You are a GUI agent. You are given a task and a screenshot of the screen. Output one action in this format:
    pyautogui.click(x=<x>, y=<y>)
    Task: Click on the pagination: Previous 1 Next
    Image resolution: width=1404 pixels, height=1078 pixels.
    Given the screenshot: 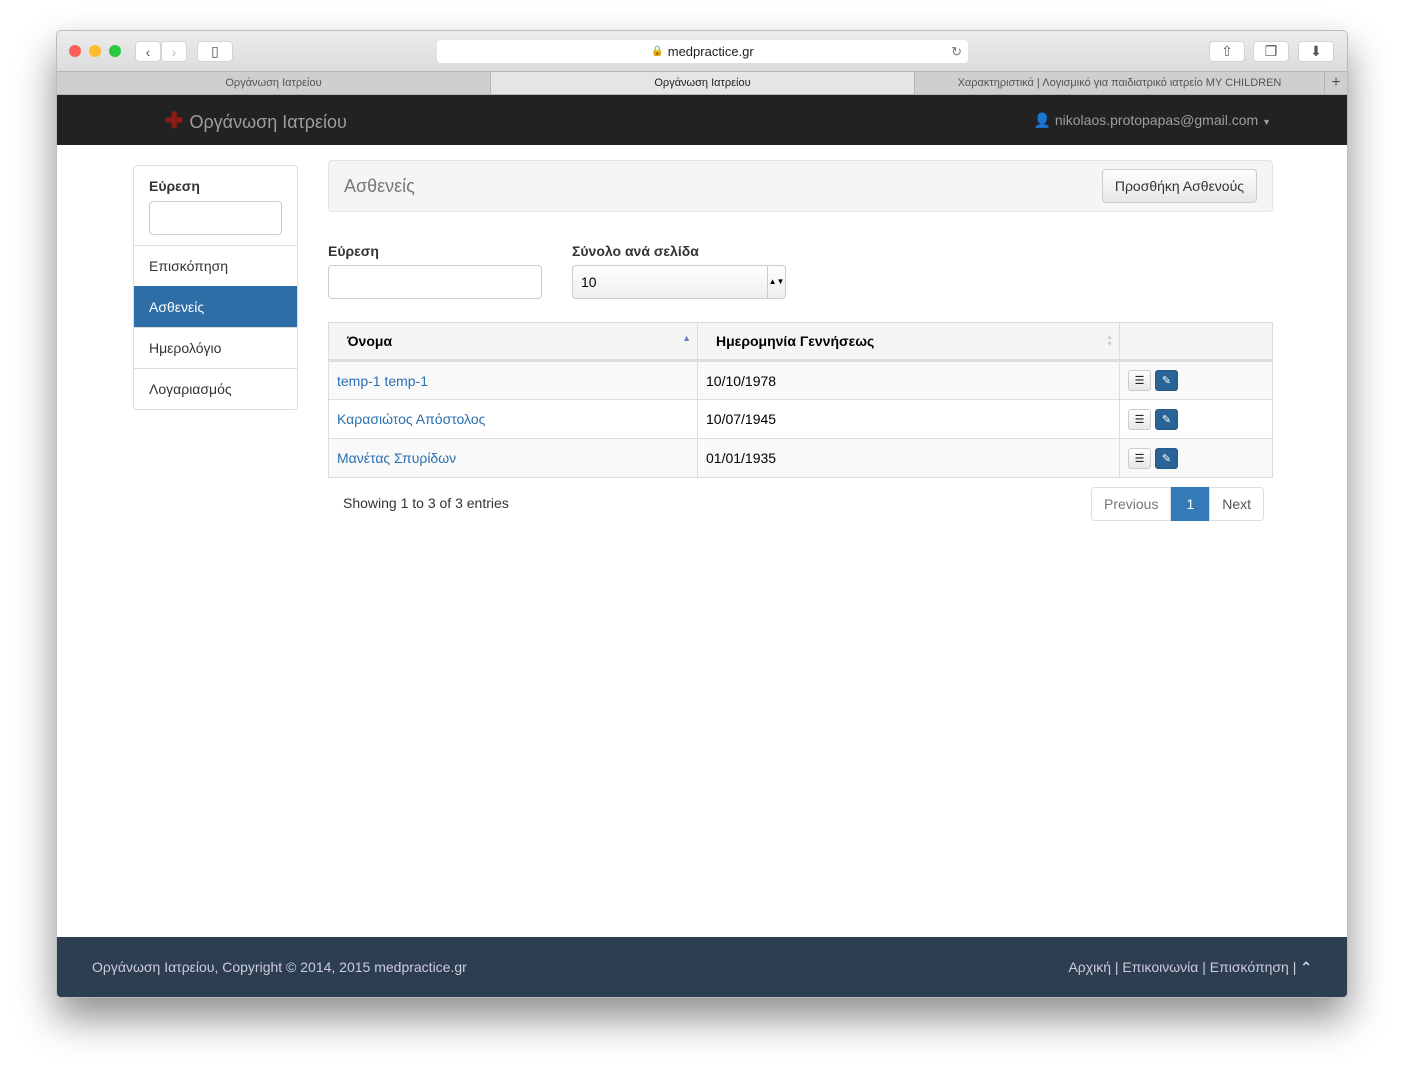 What is the action you would take?
    pyautogui.click(x=1178, y=504)
    